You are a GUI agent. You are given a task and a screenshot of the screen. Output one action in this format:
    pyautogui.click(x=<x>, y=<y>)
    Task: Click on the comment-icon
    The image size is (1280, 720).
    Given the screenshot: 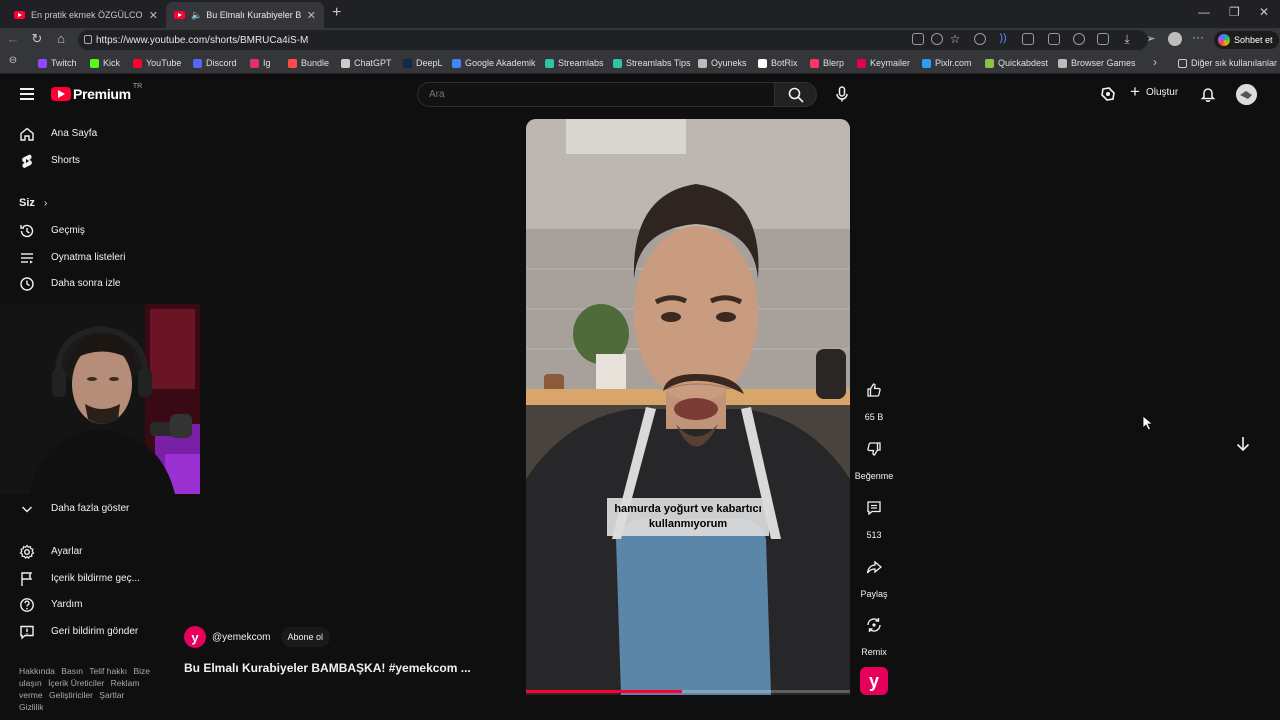 What is the action you would take?
    pyautogui.click(x=874, y=508)
    